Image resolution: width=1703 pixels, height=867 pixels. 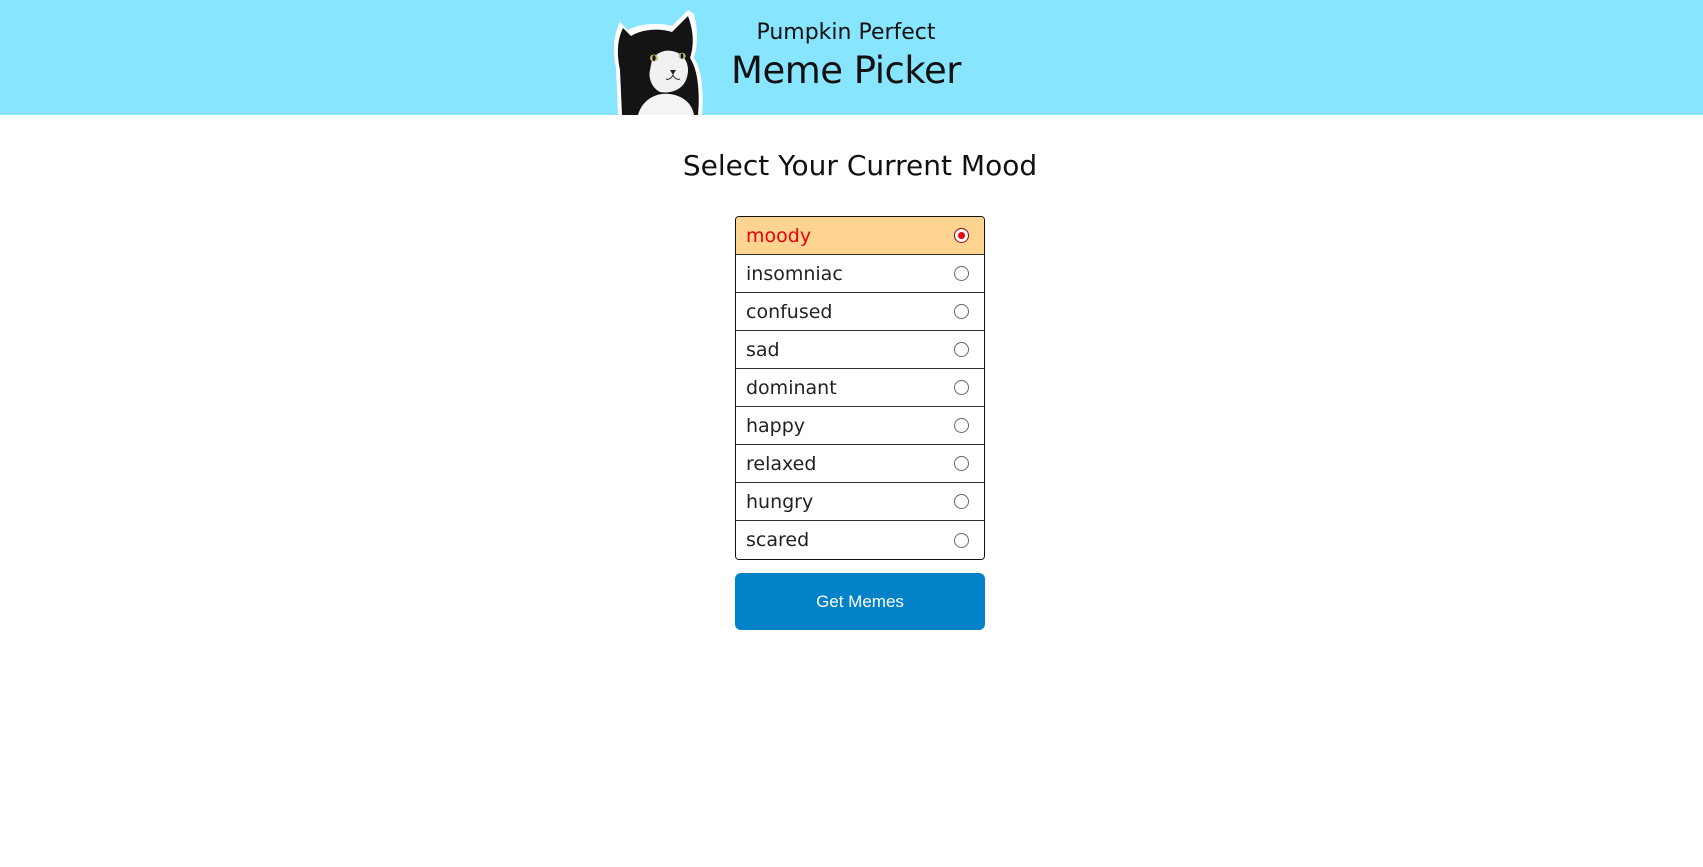 What do you see at coordinates (860, 464) in the screenshot?
I see `mood-option-relaxed: relaxed` at bounding box center [860, 464].